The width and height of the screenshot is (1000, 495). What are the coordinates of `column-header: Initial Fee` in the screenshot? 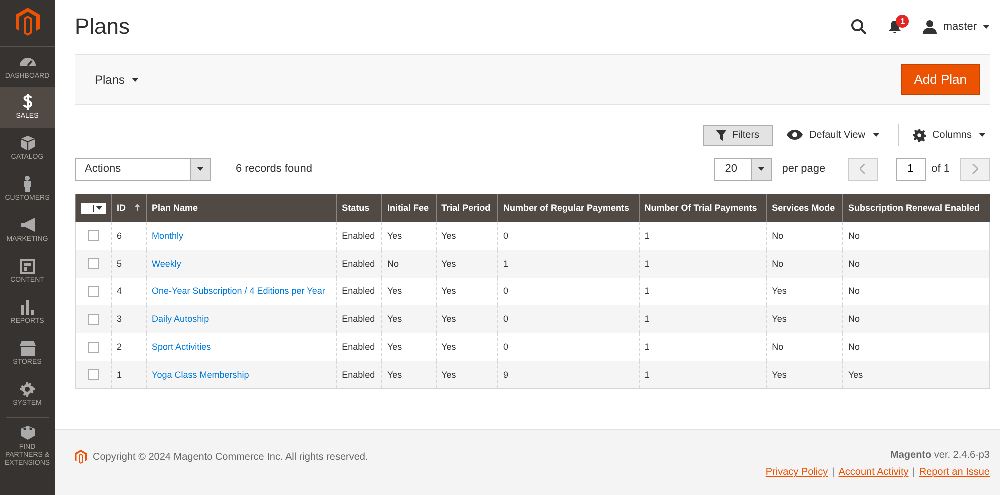 It's located at (409, 208).